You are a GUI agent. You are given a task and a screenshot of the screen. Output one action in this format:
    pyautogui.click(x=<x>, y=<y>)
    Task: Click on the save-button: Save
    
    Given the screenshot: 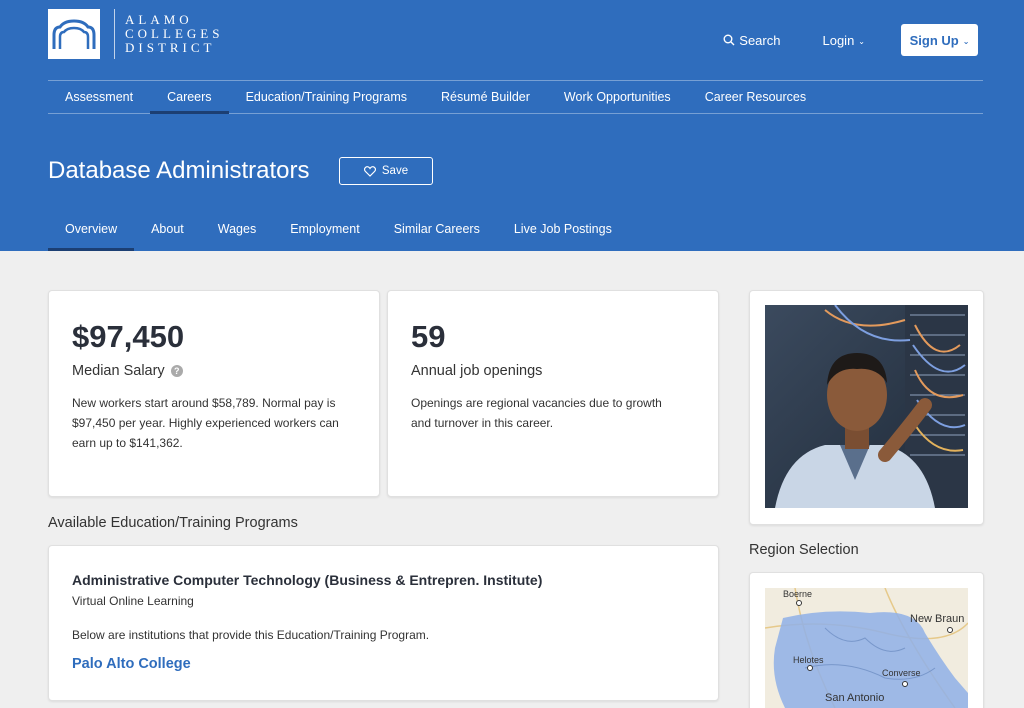 What is the action you would take?
    pyautogui.click(x=386, y=171)
    